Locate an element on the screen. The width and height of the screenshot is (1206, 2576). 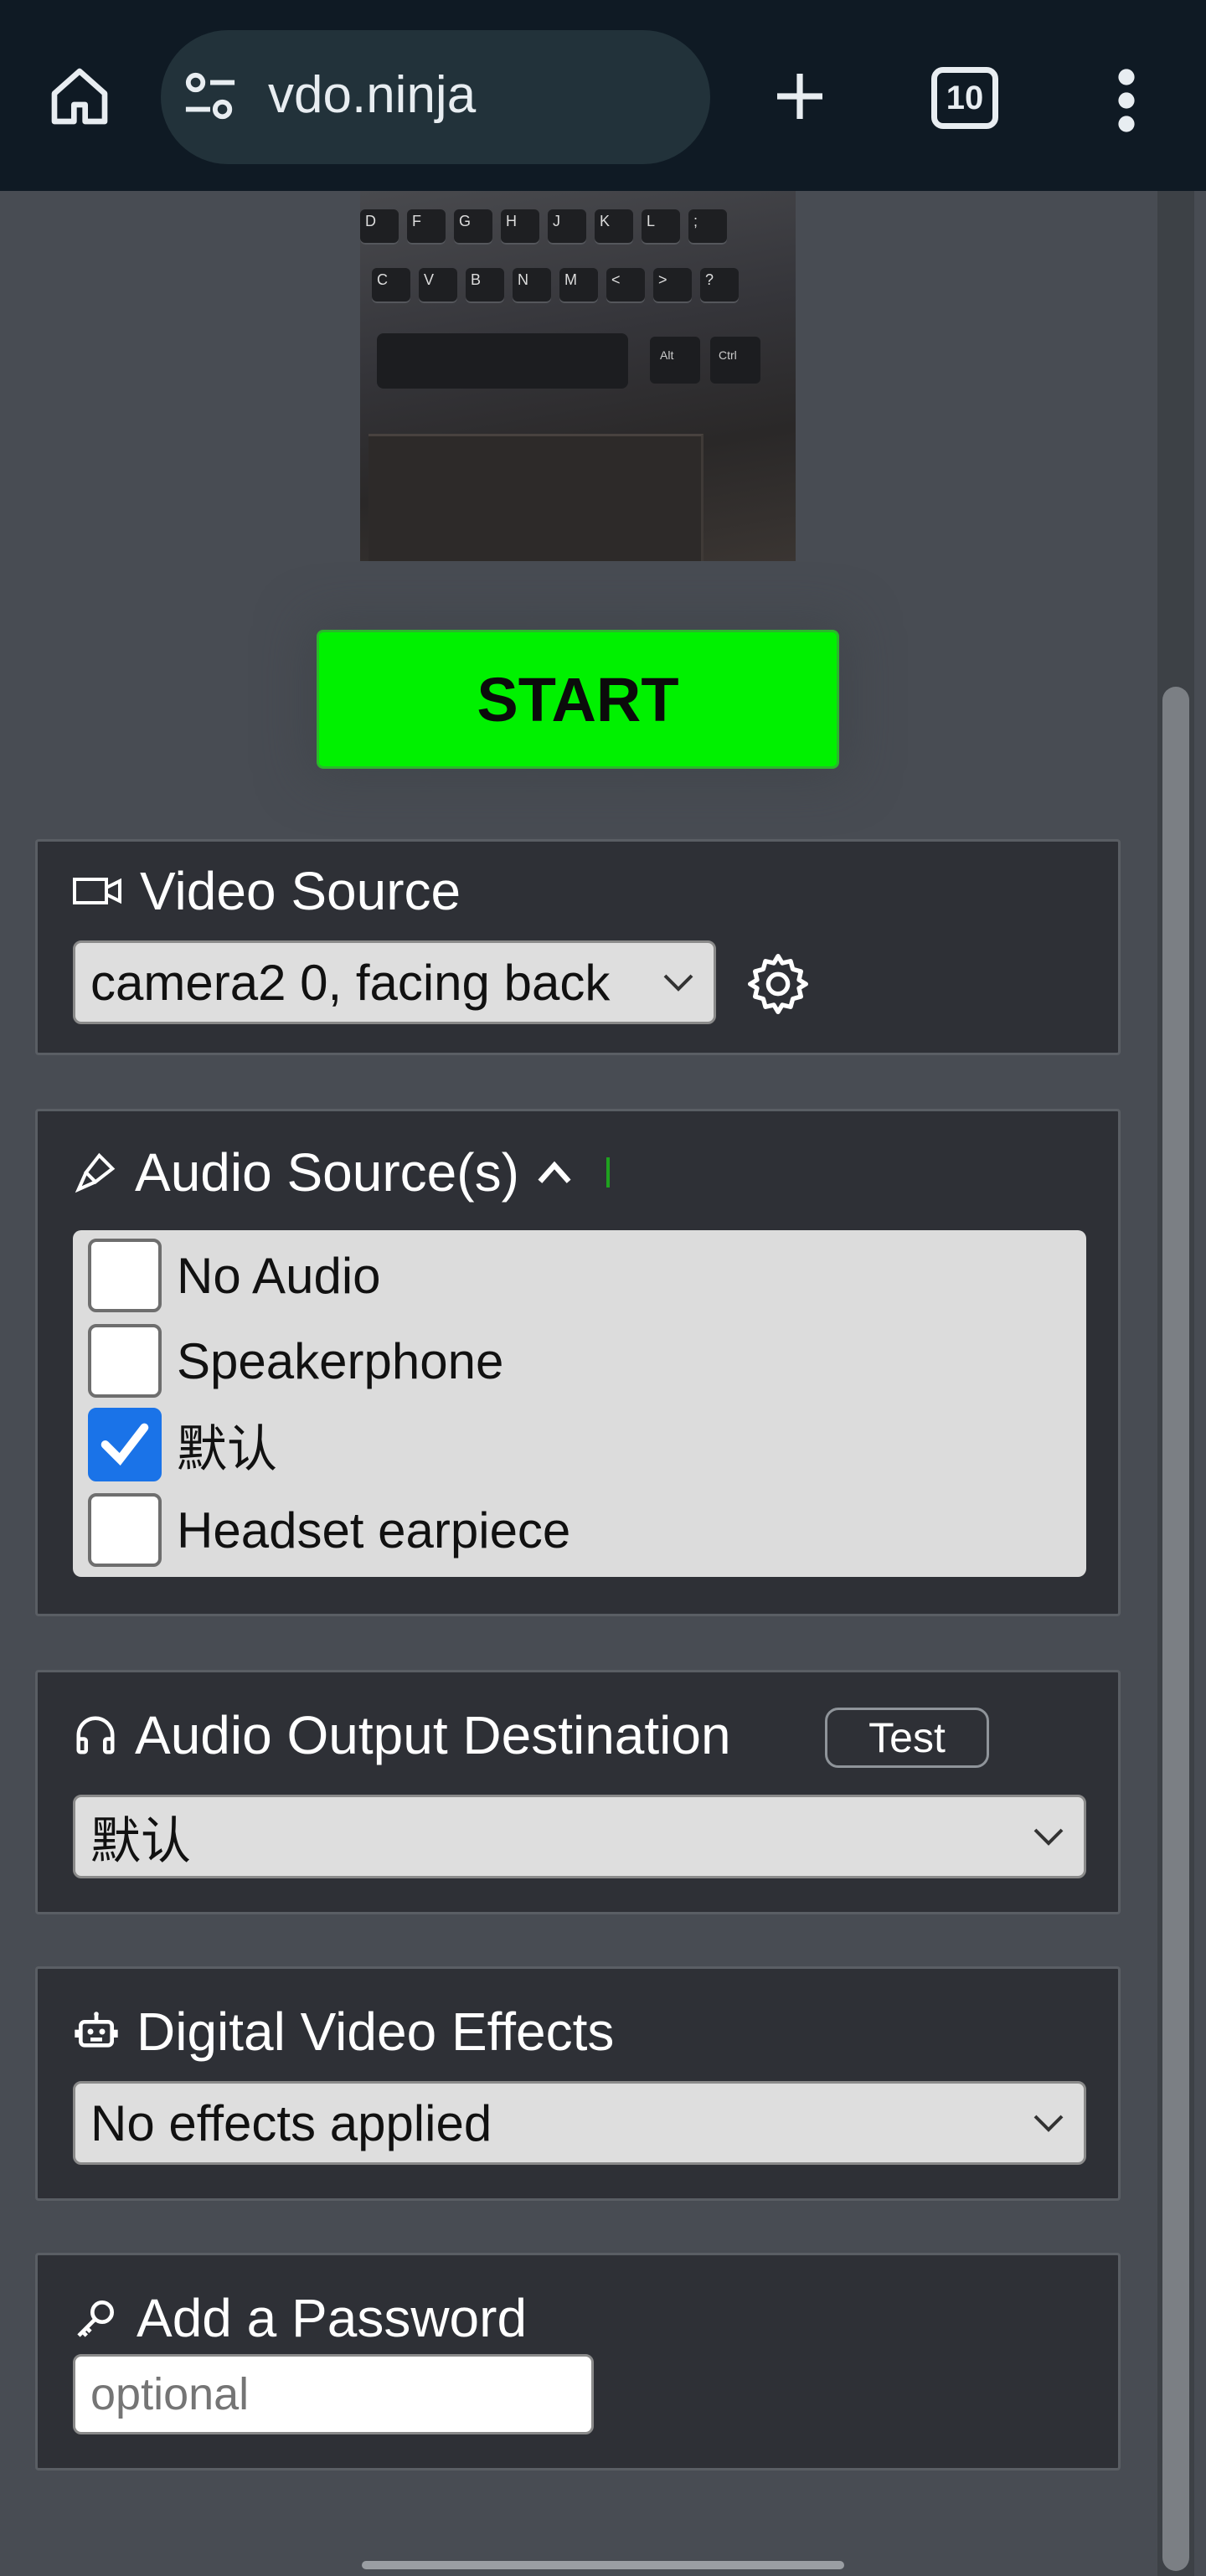
video-source-select: camera2 0, facing back is located at coordinates (394, 982).